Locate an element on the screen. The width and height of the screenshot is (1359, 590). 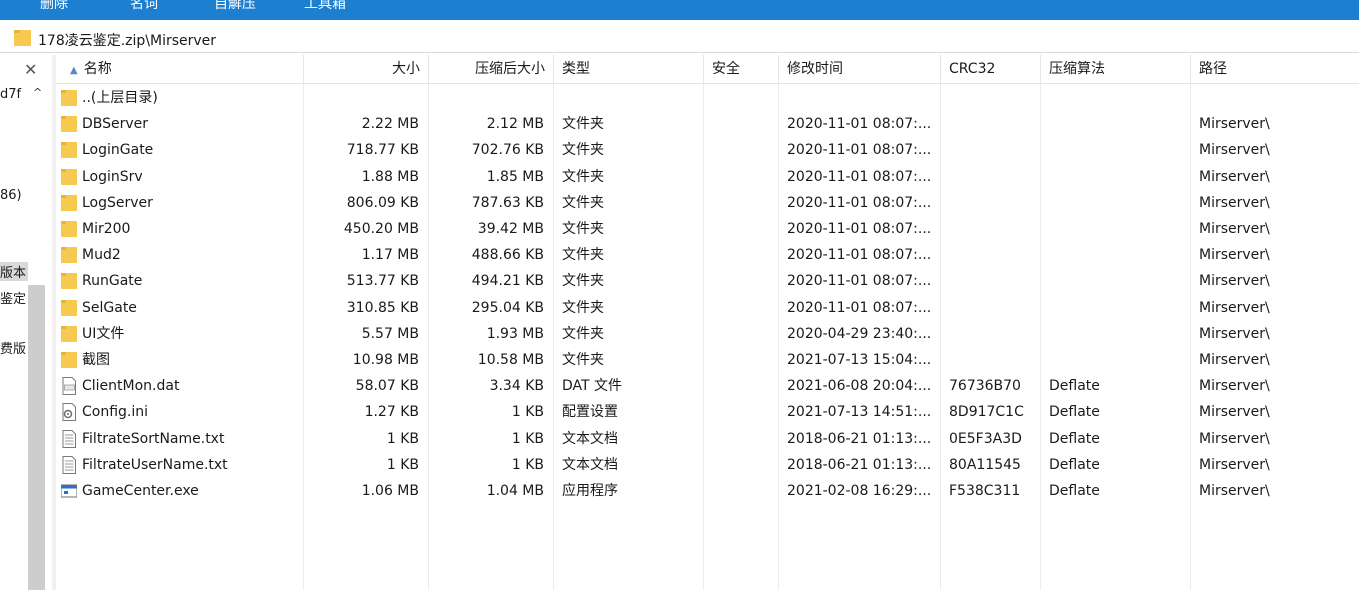
file-name: ClientMon.dat is located at coordinates (131, 386).